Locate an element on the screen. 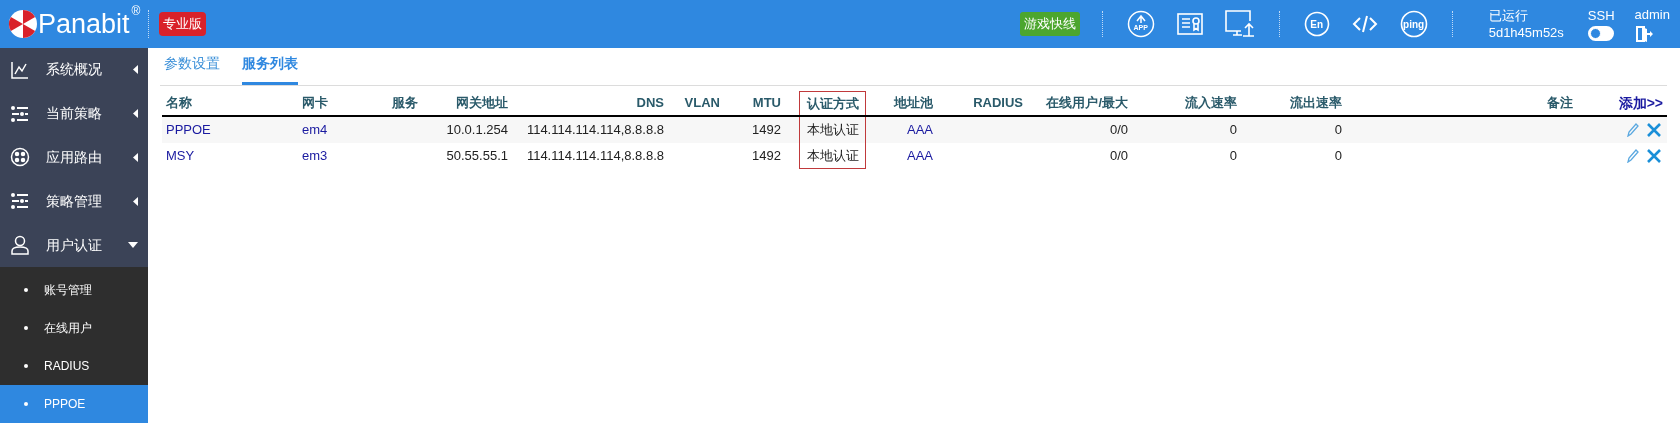  user-icon is located at coordinates (20, 245).